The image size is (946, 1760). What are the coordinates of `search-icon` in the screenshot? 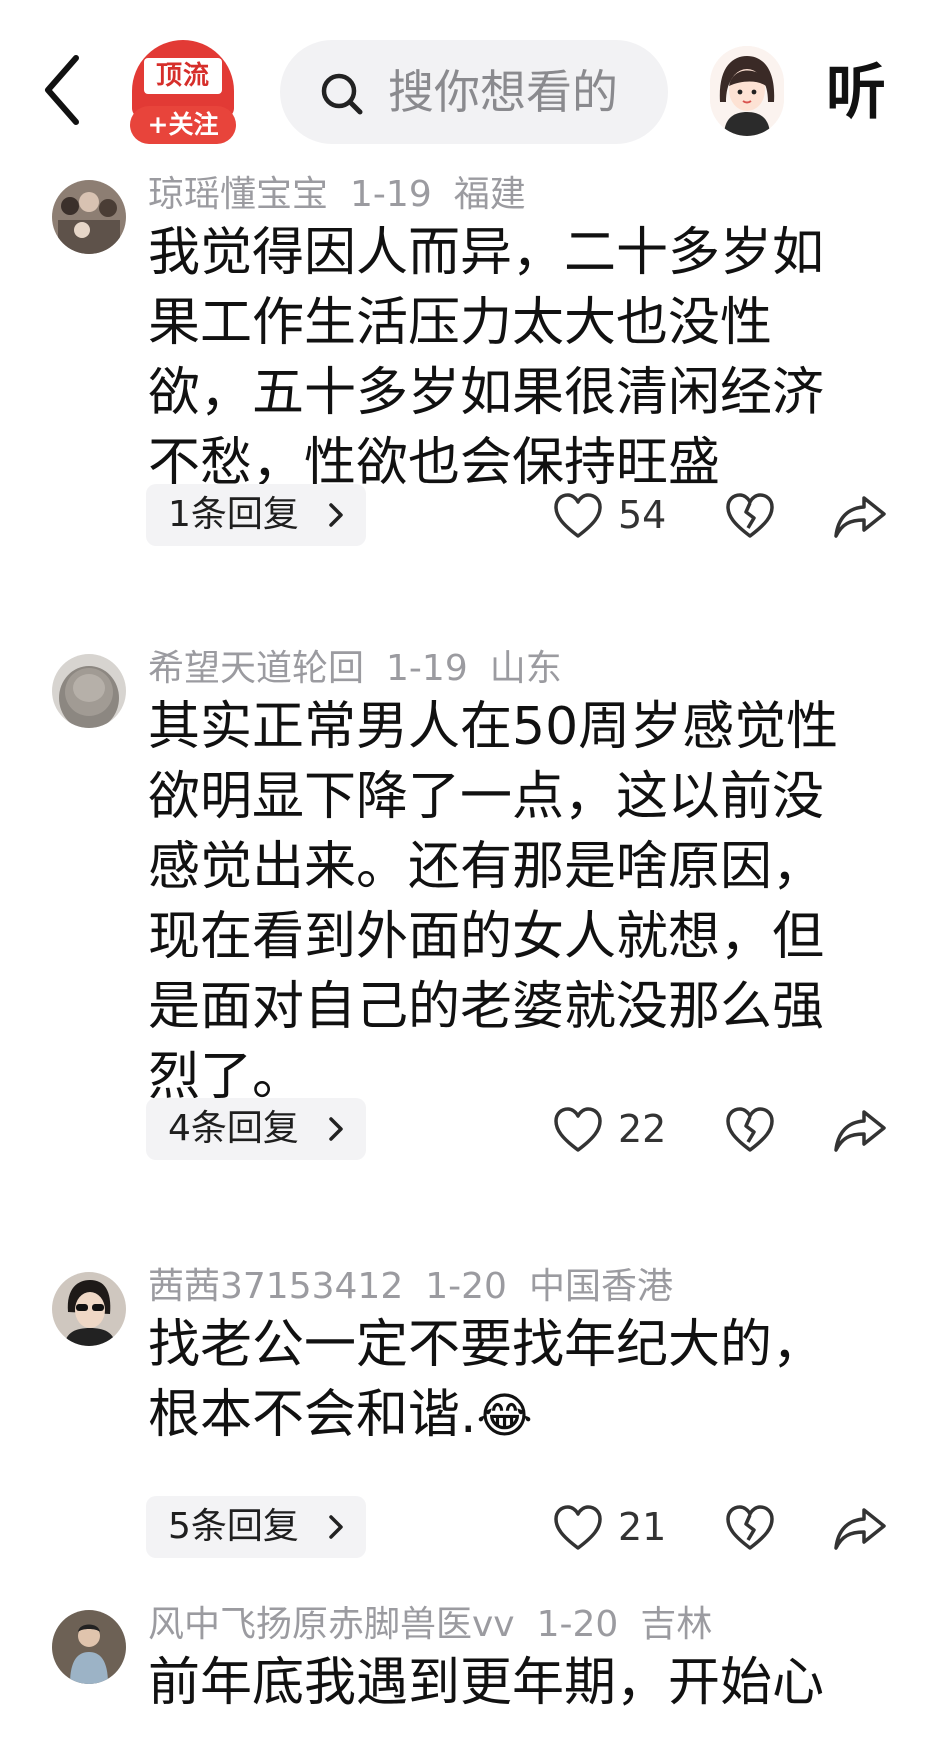 It's located at (342, 94).